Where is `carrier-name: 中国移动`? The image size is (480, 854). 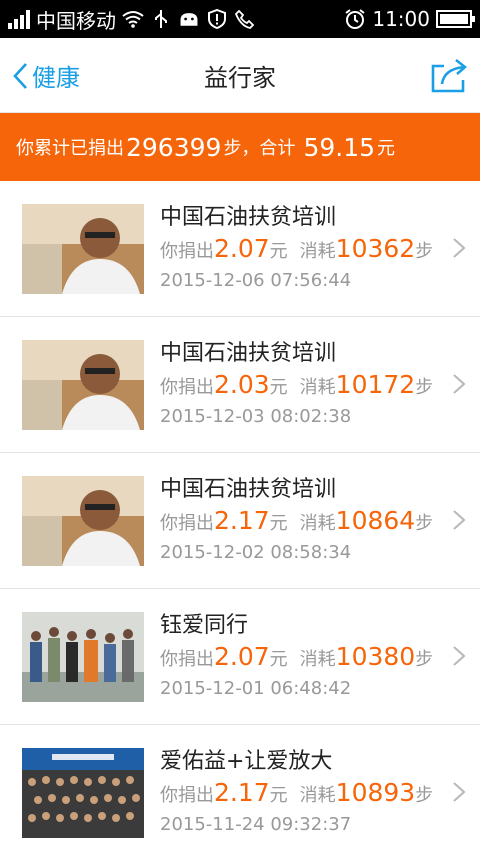
carrier-name: 中国移动 is located at coordinates (76, 20).